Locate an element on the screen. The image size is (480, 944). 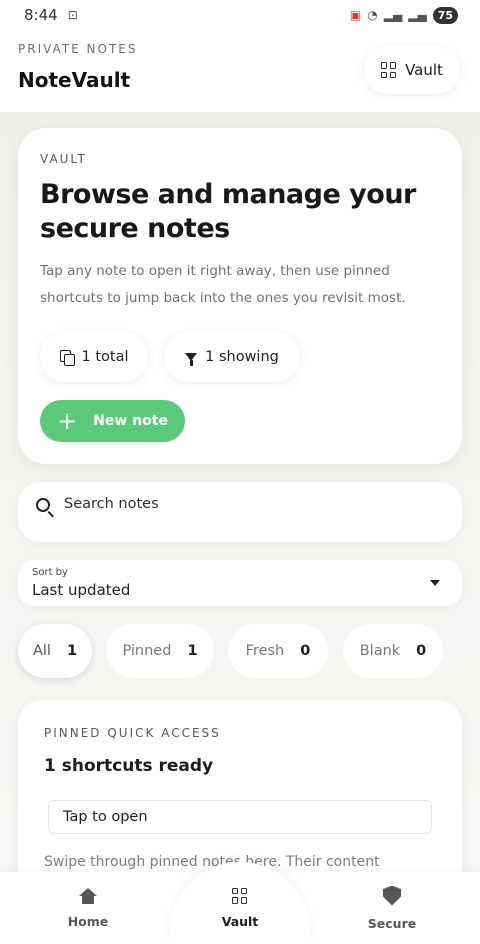
search-input is located at coordinates (254, 504).